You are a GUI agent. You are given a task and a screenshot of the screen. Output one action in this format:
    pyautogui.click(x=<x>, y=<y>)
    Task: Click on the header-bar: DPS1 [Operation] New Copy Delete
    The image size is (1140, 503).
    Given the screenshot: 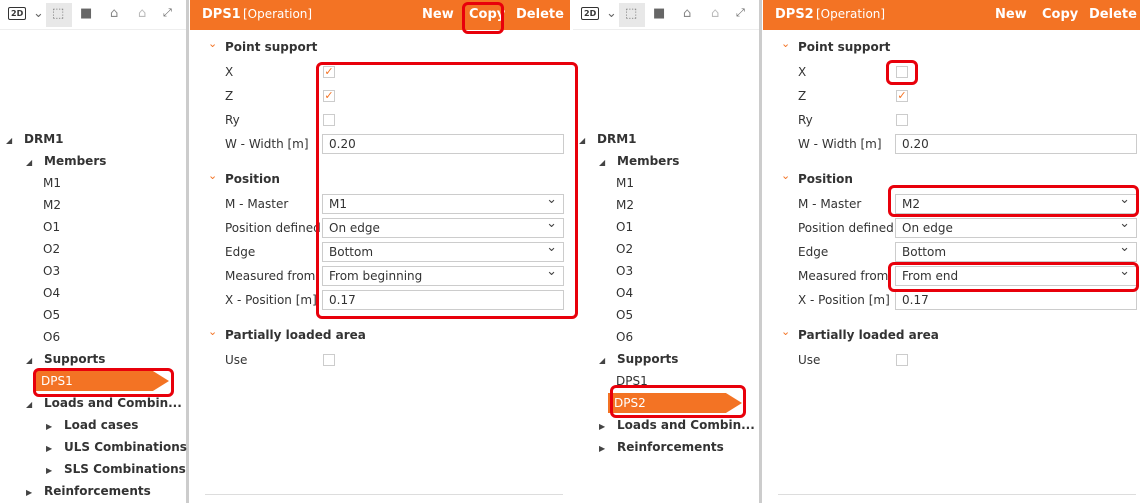 What is the action you would take?
    pyautogui.click(x=380, y=15)
    